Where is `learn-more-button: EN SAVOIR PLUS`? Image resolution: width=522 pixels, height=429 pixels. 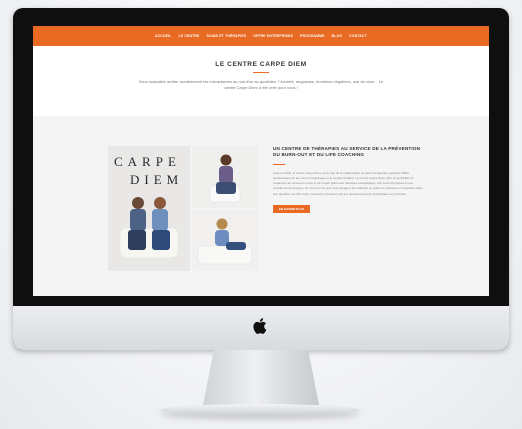 learn-more-button: EN SAVOIR PLUS is located at coordinates (292, 208).